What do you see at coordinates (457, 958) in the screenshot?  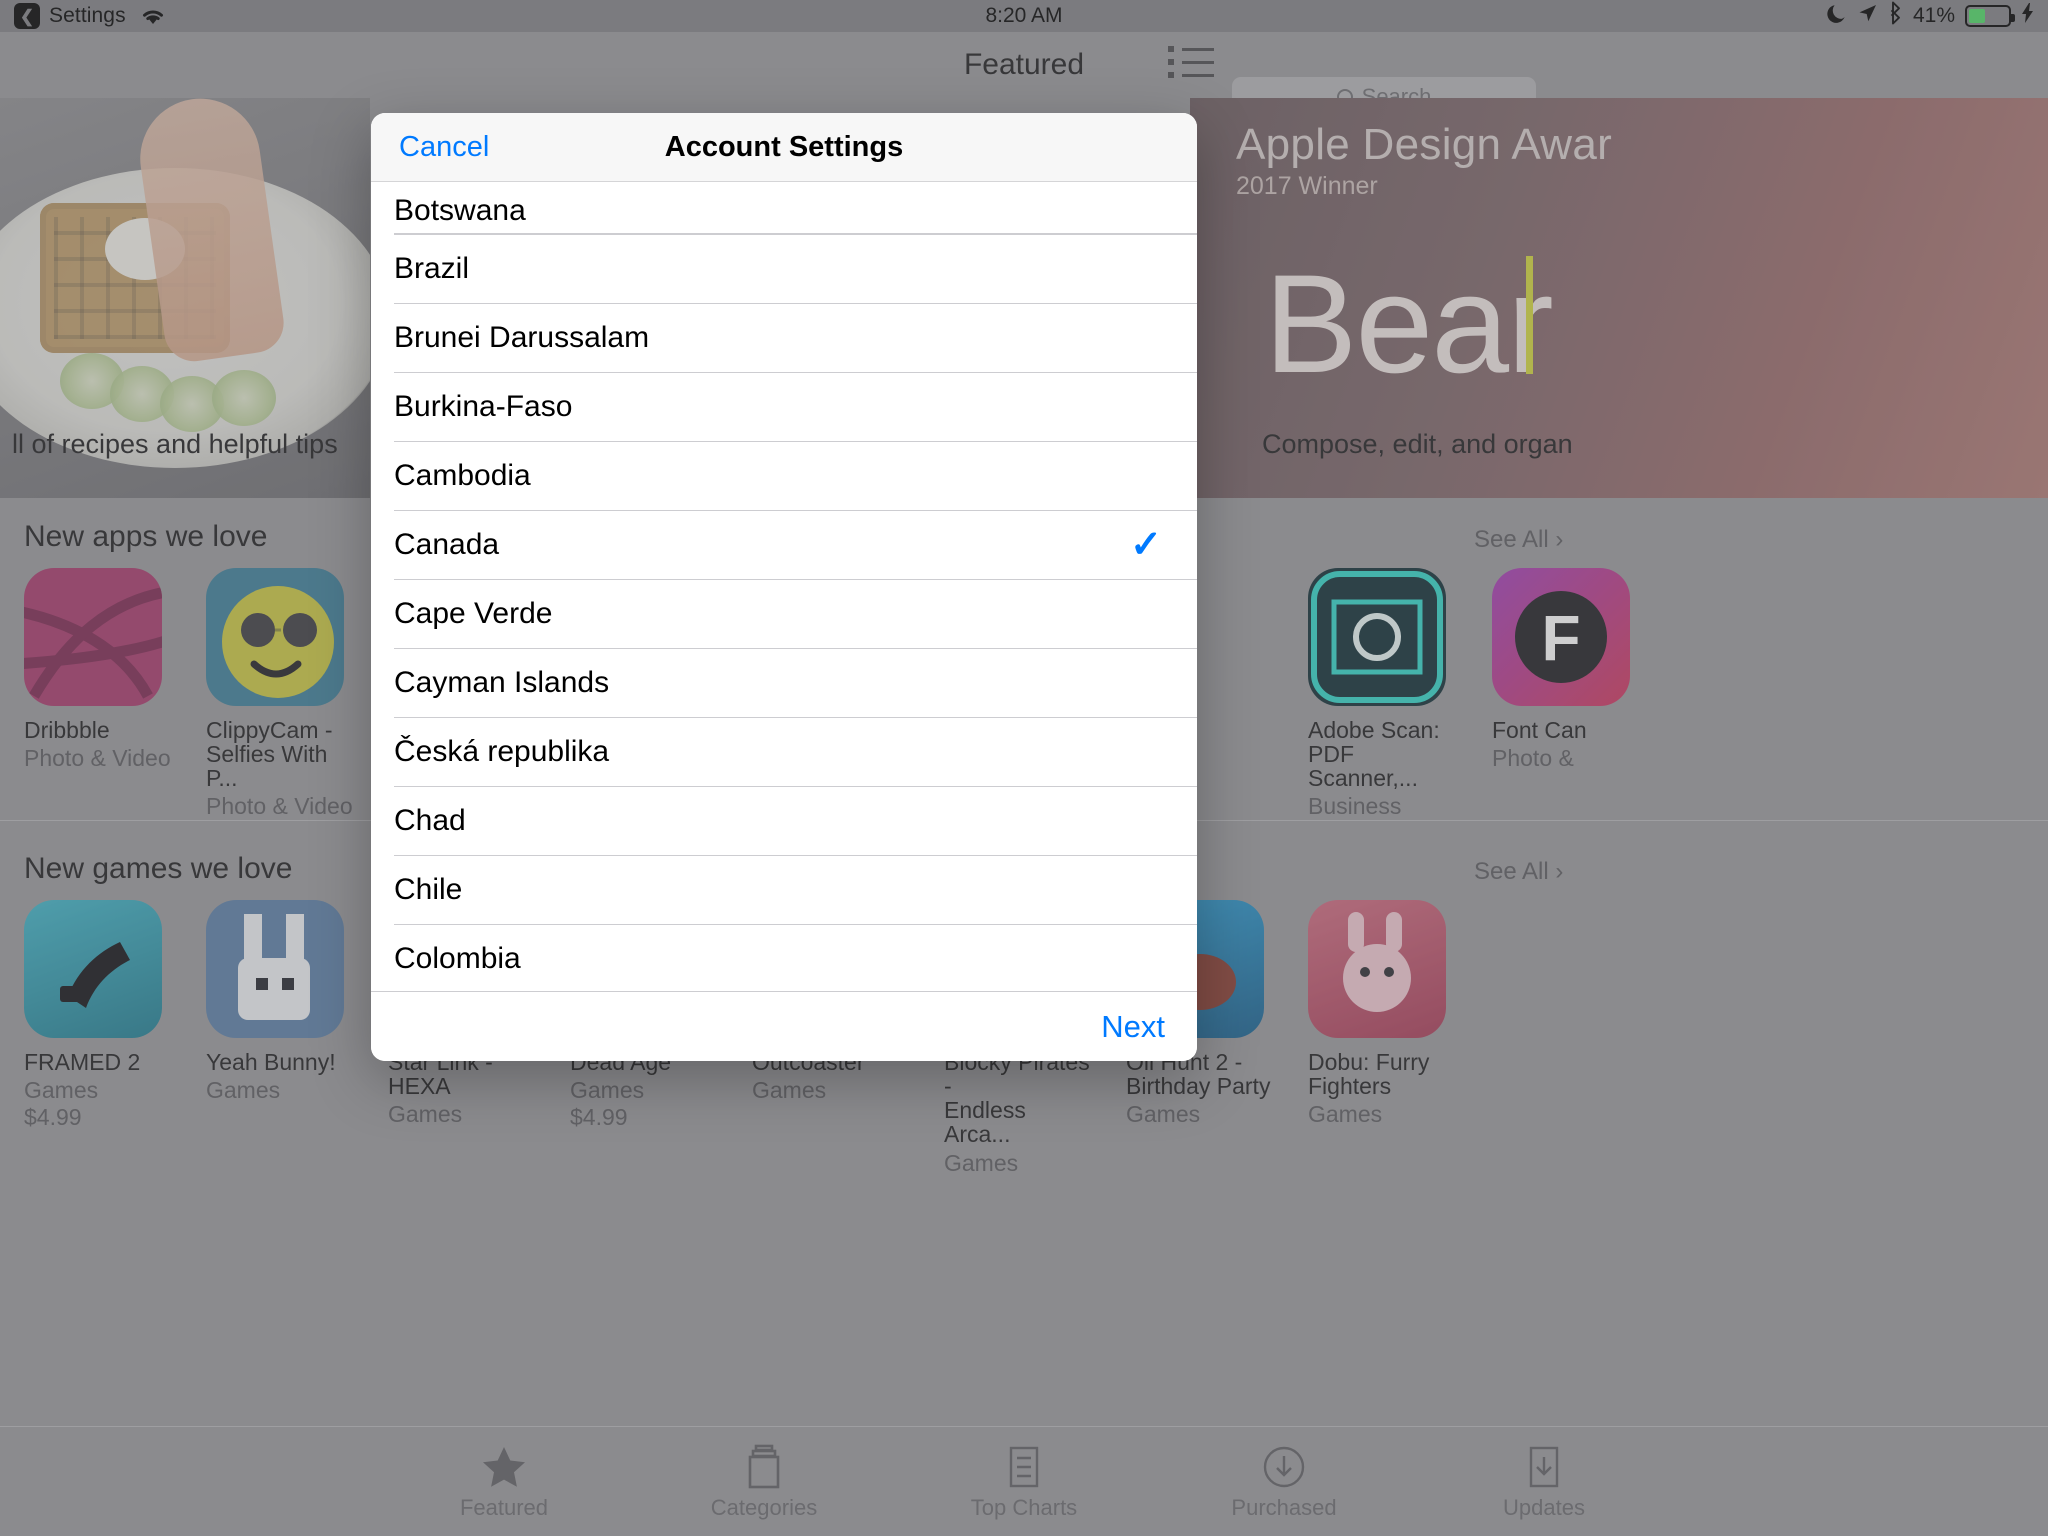 I see `country-name: Colombia` at bounding box center [457, 958].